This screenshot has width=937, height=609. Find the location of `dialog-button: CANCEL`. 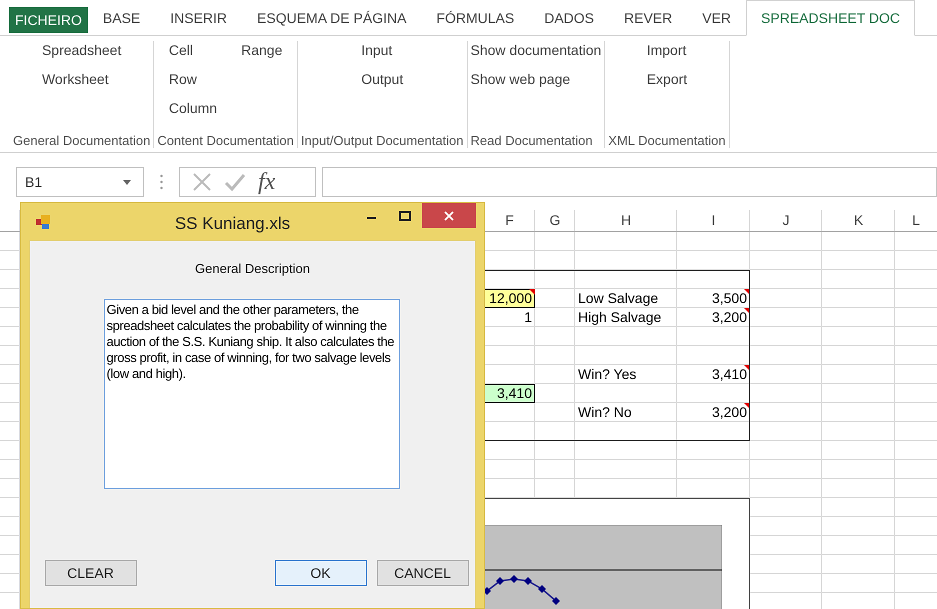

dialog-button: CANCEL is located at coordinates (422, 573).